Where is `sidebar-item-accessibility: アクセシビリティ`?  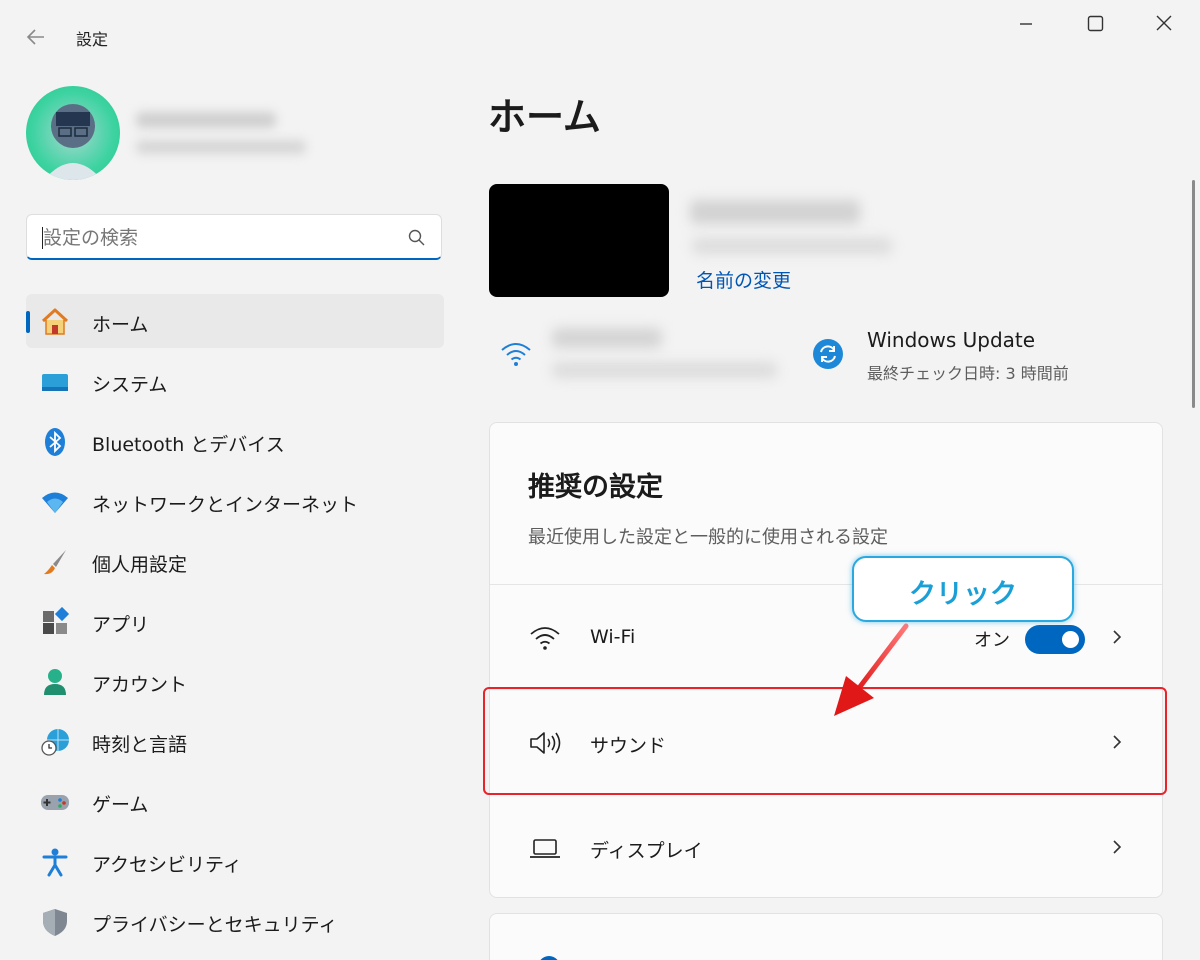 sidebar-item-accessibility: アクセシビリティ is located at coordinates (235, 861).